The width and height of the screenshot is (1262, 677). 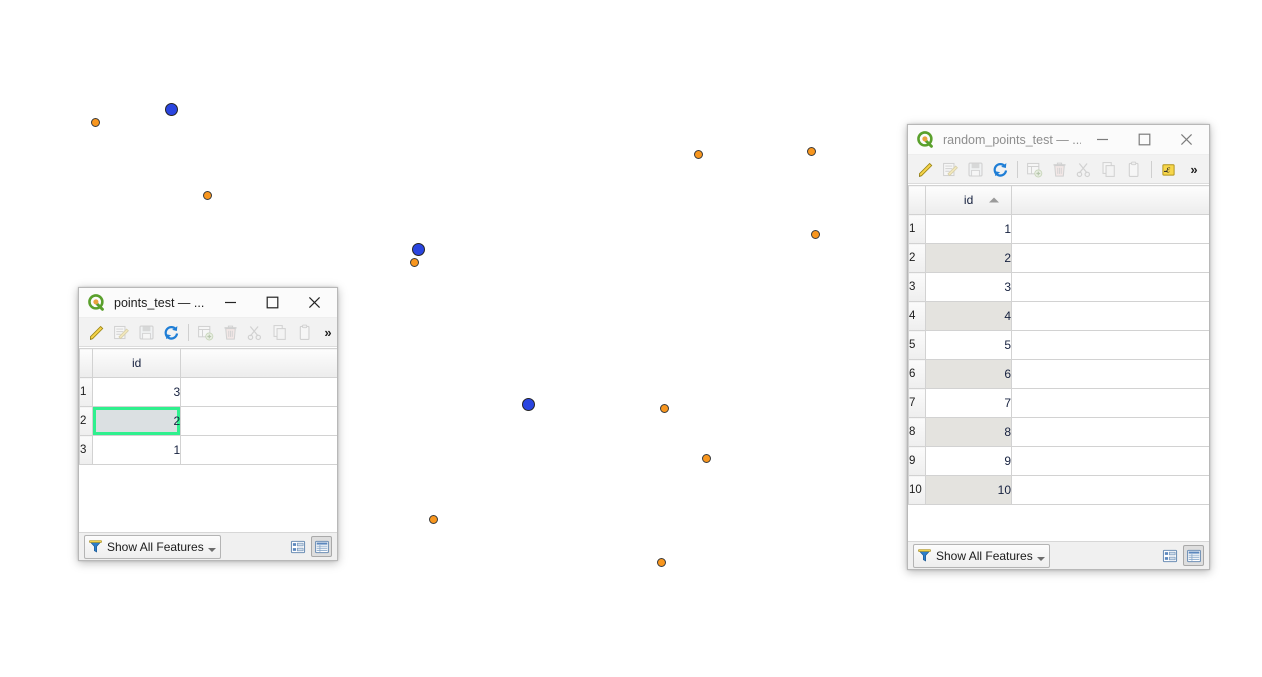 What do you see at coordinates (1084, 169) in the screenshot?
I see `toolbar-button-cut` at bounding box center [1084, 169].